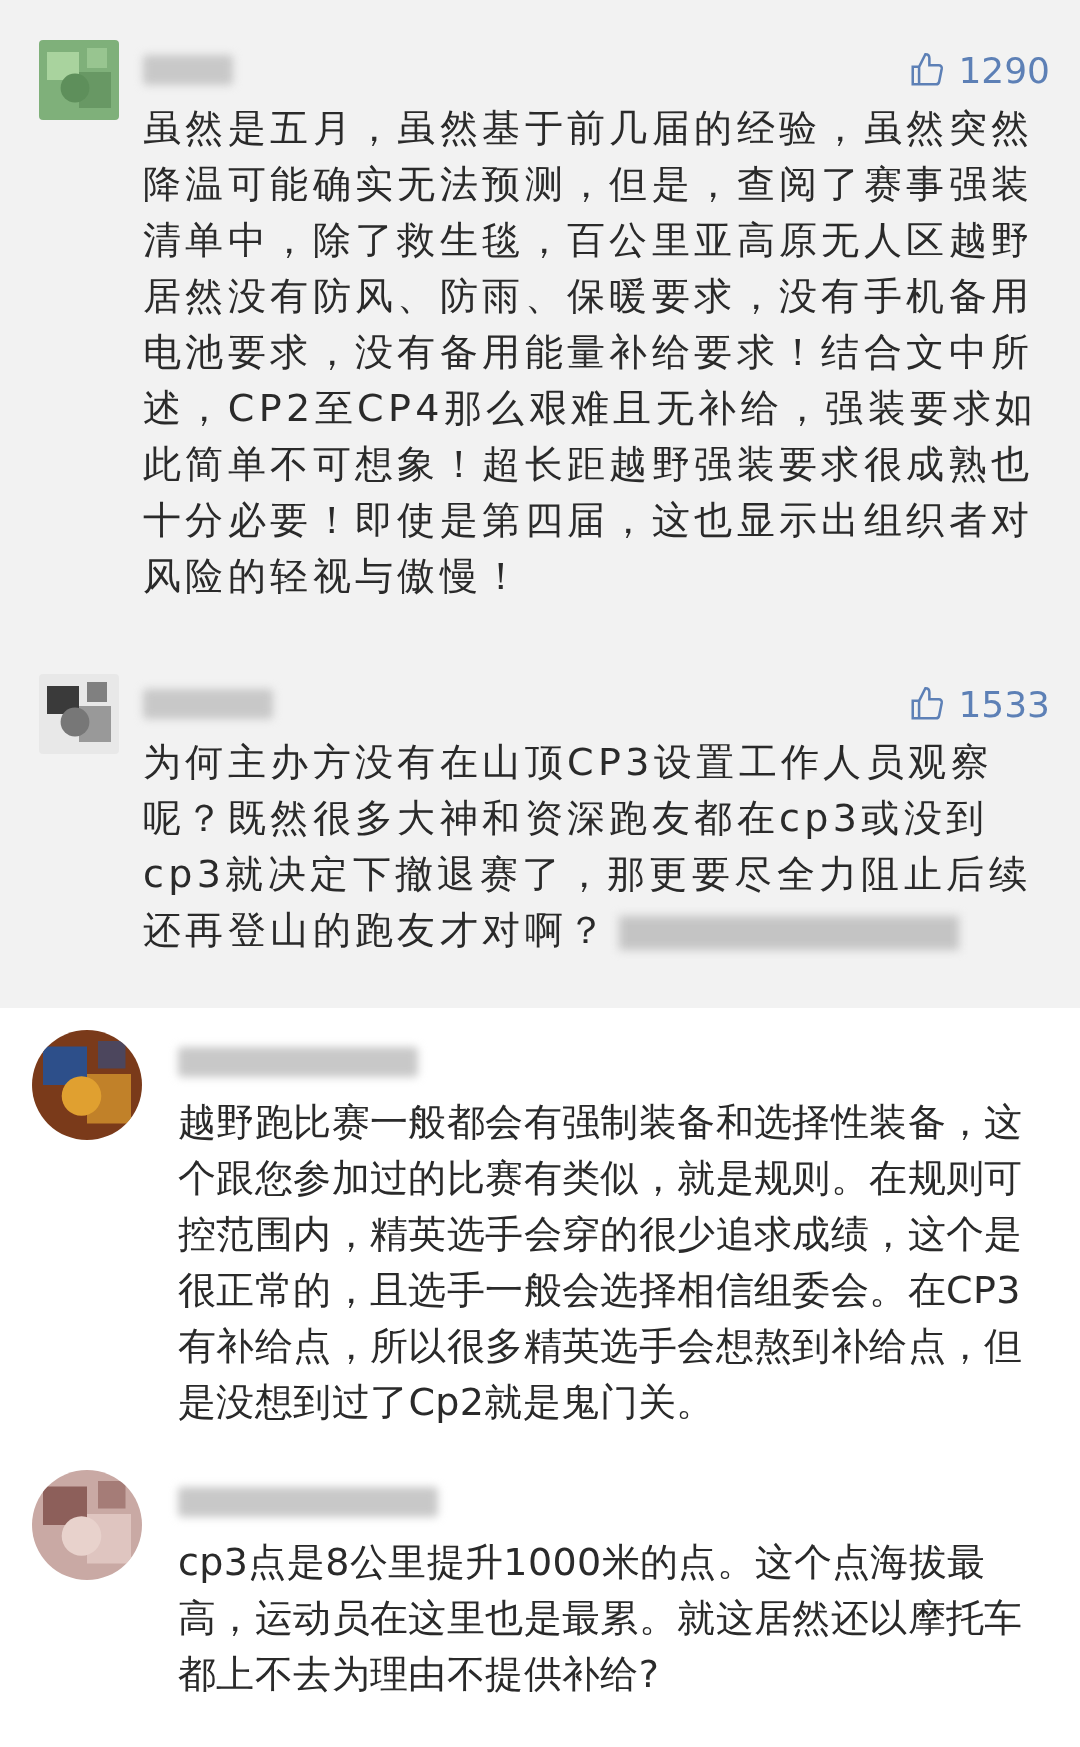 The width and height of the screenshot is (1080, 1747). What do you see at coordinates (601, 1262) in the screenshot?
I see `comment-text: 越野跑比赛一般都会有强制装备和选择性装备，这个跟您参加过的比赛有类似，就是规则。在规则可控范围内，精英选手会穿的很少追求成绩，这个是很正常的，且选手一般会选择相信组委会。在CP3有补给点，所以很多精英选手会想熬到补给点，但是没想到过了Cp2就是鬼门关。` at bounding box center [601, 1262].